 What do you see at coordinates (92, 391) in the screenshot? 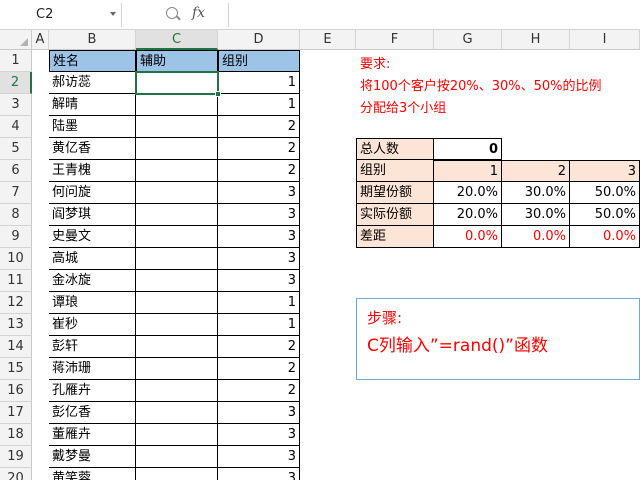
I see `name-cell: 孔雁卉` at bounding box center [92, 391].